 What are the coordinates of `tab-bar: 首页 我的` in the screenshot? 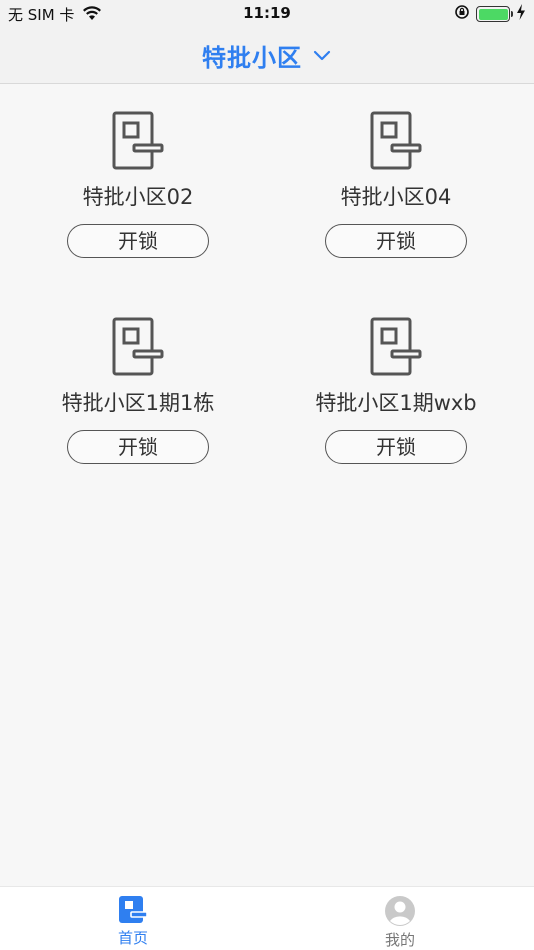 It's located at (267, 918).